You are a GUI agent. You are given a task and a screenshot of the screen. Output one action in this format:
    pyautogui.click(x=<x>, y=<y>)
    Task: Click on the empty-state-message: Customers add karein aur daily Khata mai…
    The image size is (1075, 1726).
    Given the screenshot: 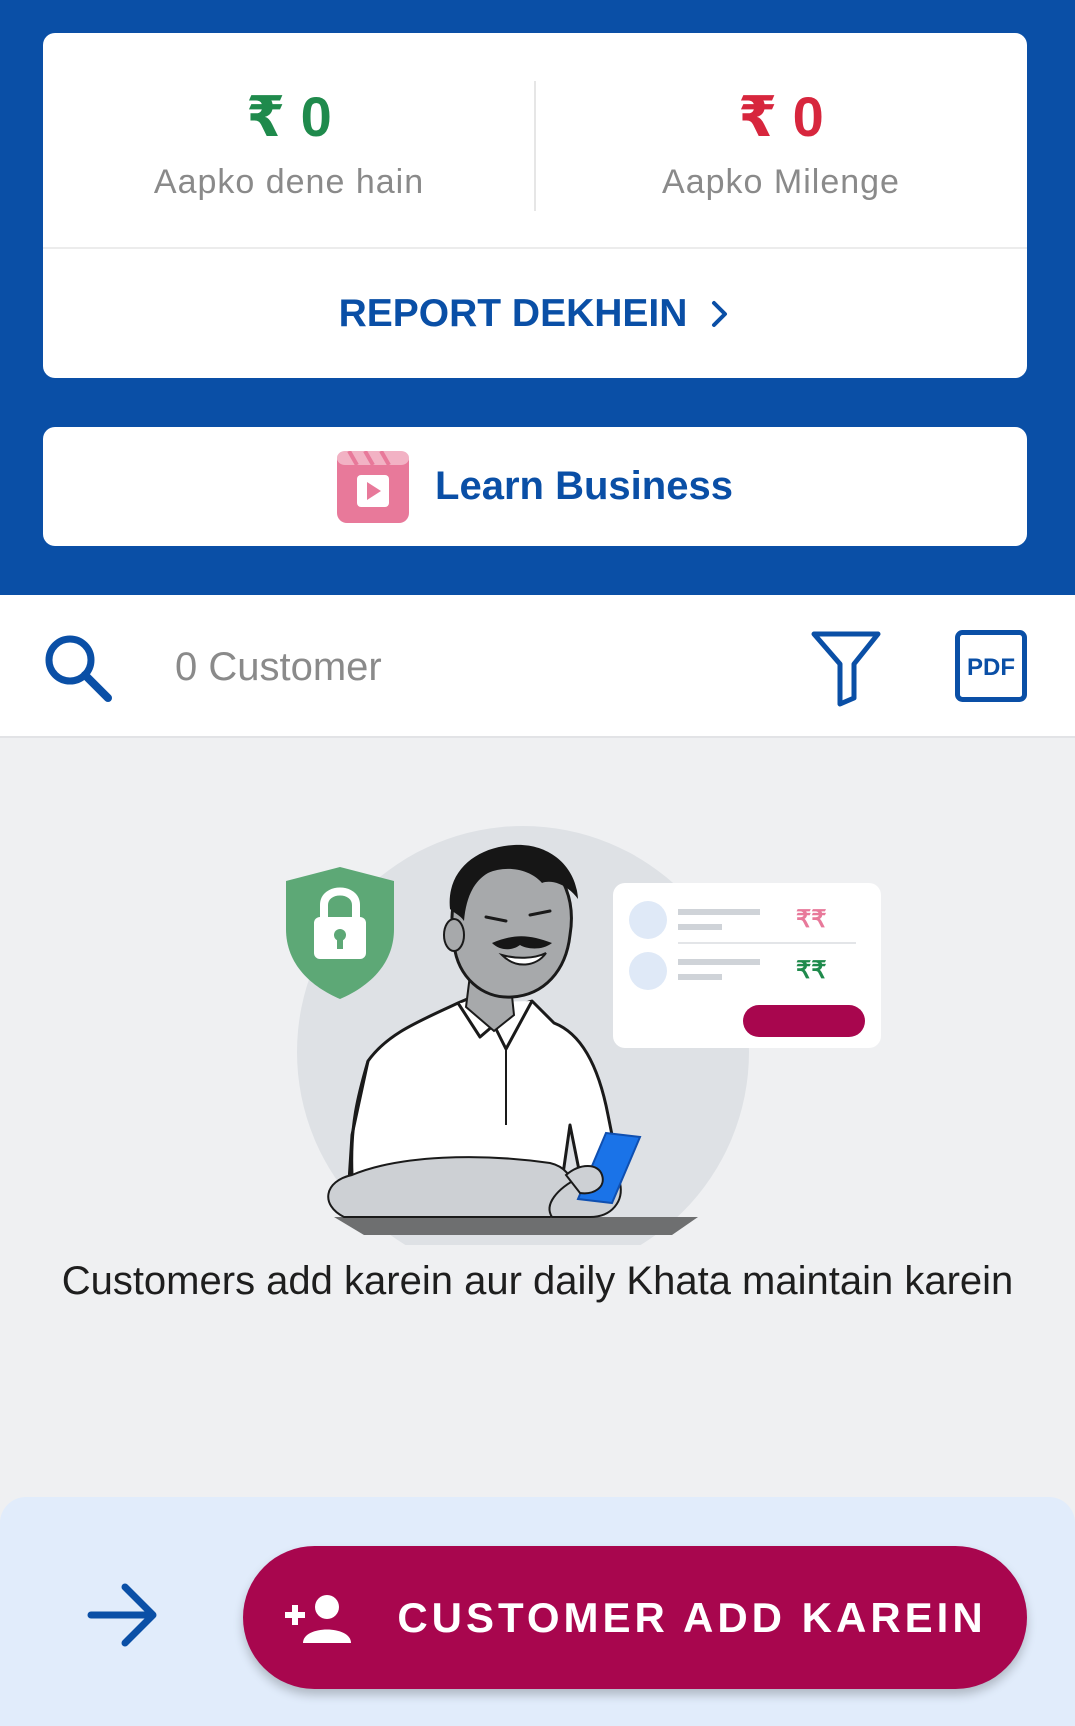 What is the action you would take?
    pyautogui.click(x=537, y=1281)
    